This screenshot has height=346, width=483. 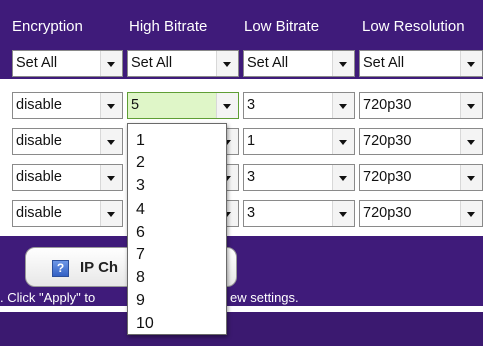 What do you see at coordinates (183, 63) in the screenshot?
I see `set-all-high-bitrate-select: Set All` at bounding box center [183, 63].